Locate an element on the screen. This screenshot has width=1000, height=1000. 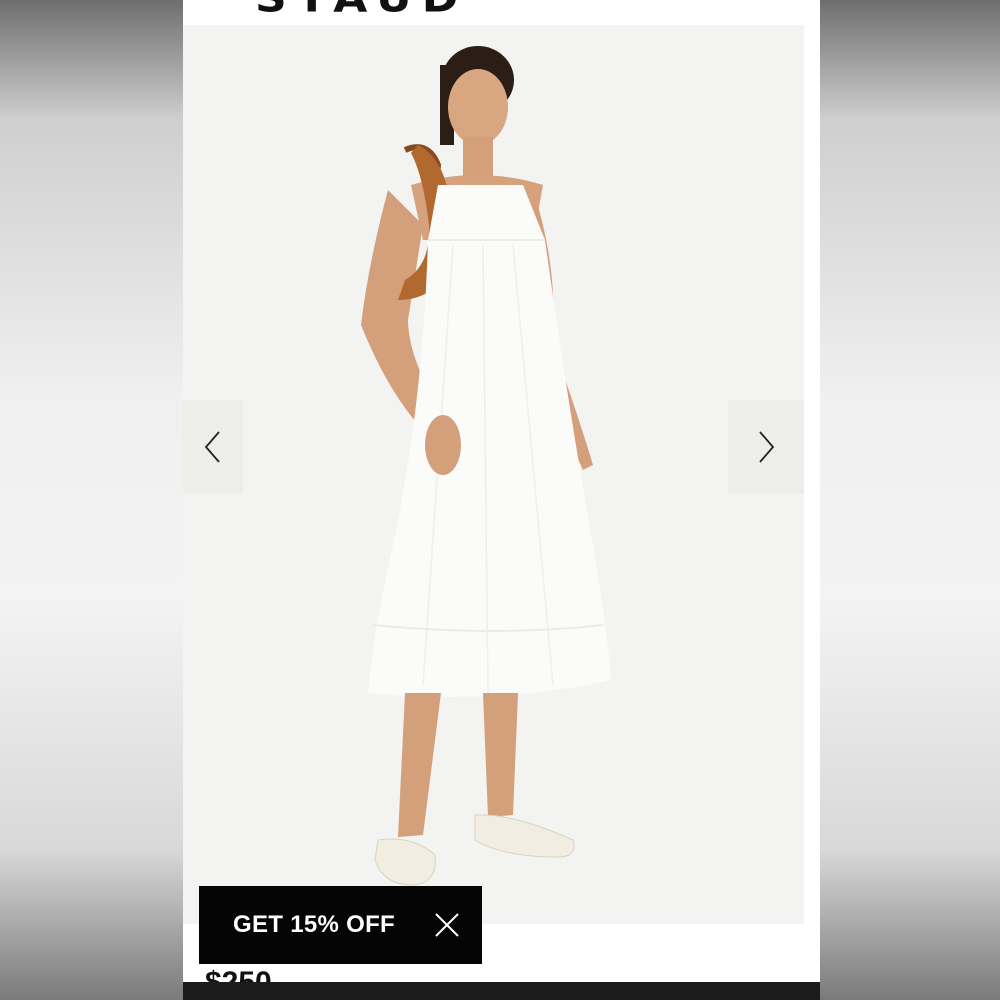
chevron-right-icon is located at coordinates (767, 447).